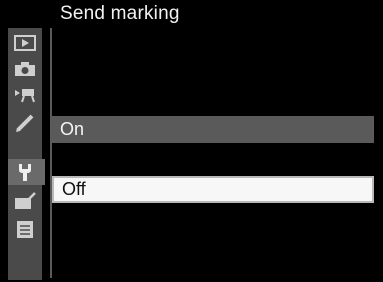  I want to click on tab-retouch, so click(25, 201).